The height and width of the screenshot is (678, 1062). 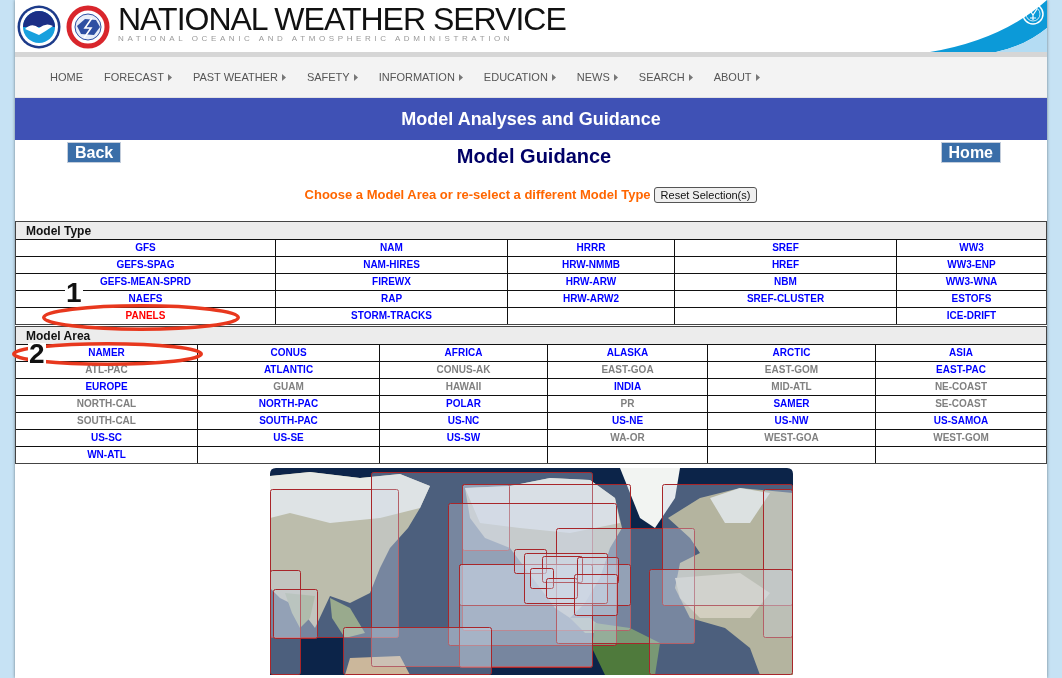 What do you see at coordinates (145, 282) in the screenshot?
I see `model-type-link: GEFS-MEAN-SPRD` at bounding box center [145, 282].